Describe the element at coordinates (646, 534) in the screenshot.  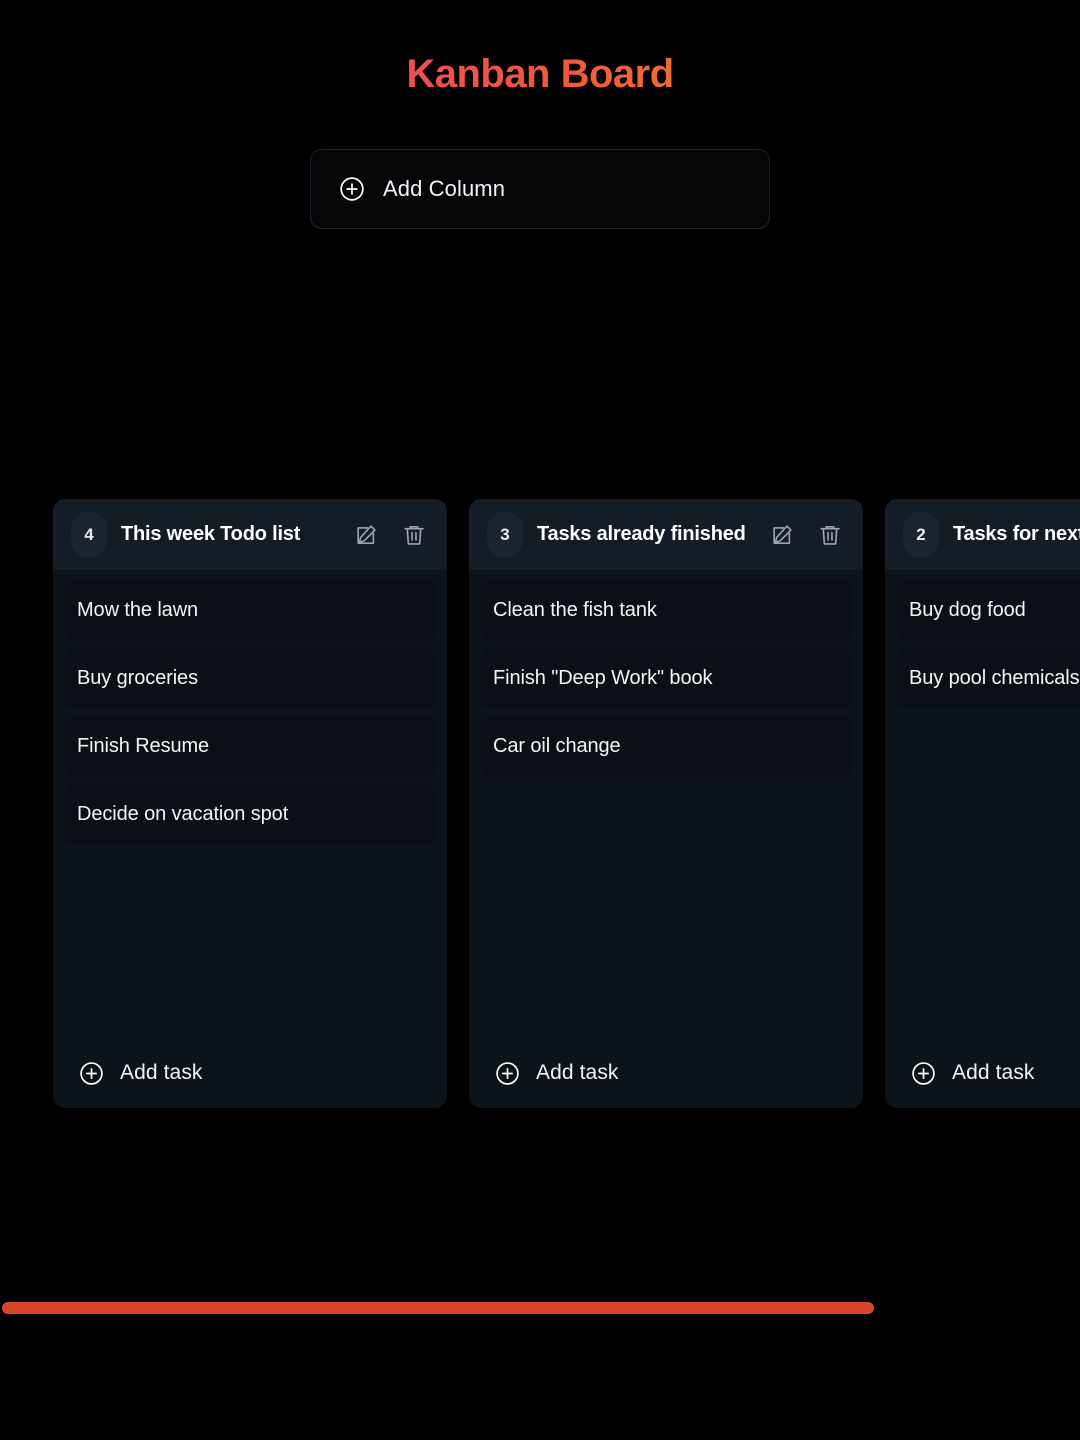
I see `column-title: Tasks already finished` at that location.